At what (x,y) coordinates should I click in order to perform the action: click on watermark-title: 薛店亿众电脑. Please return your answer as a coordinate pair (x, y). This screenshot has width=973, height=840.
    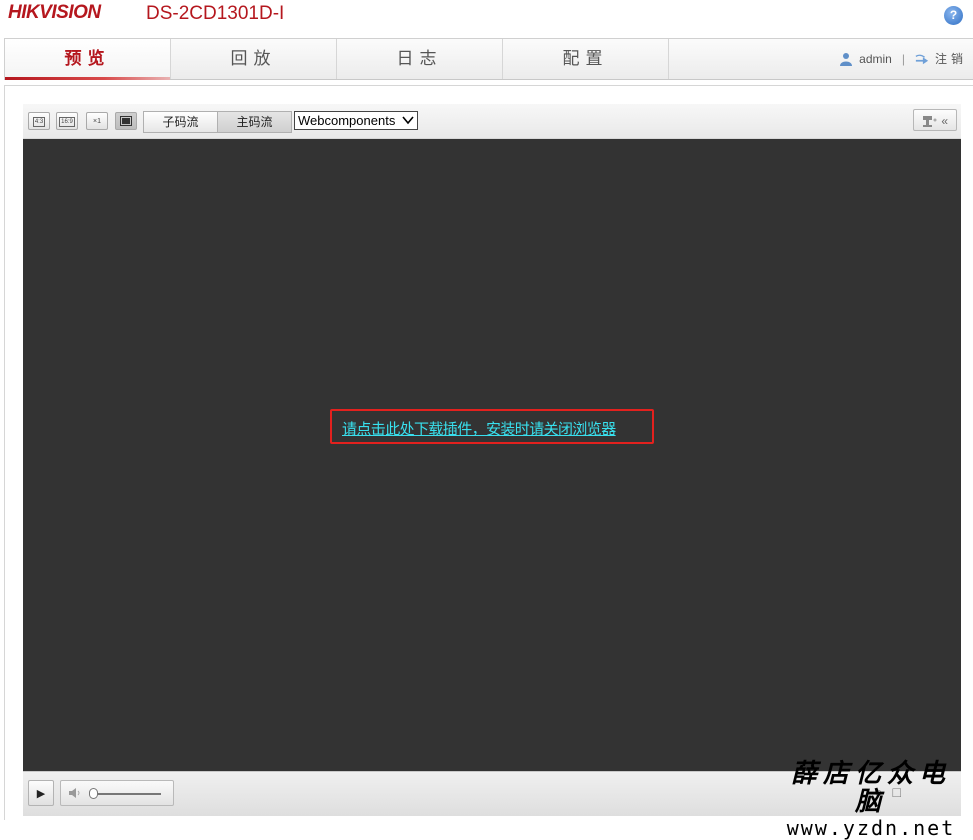
    Looking at the image, I should click on (870, 788).